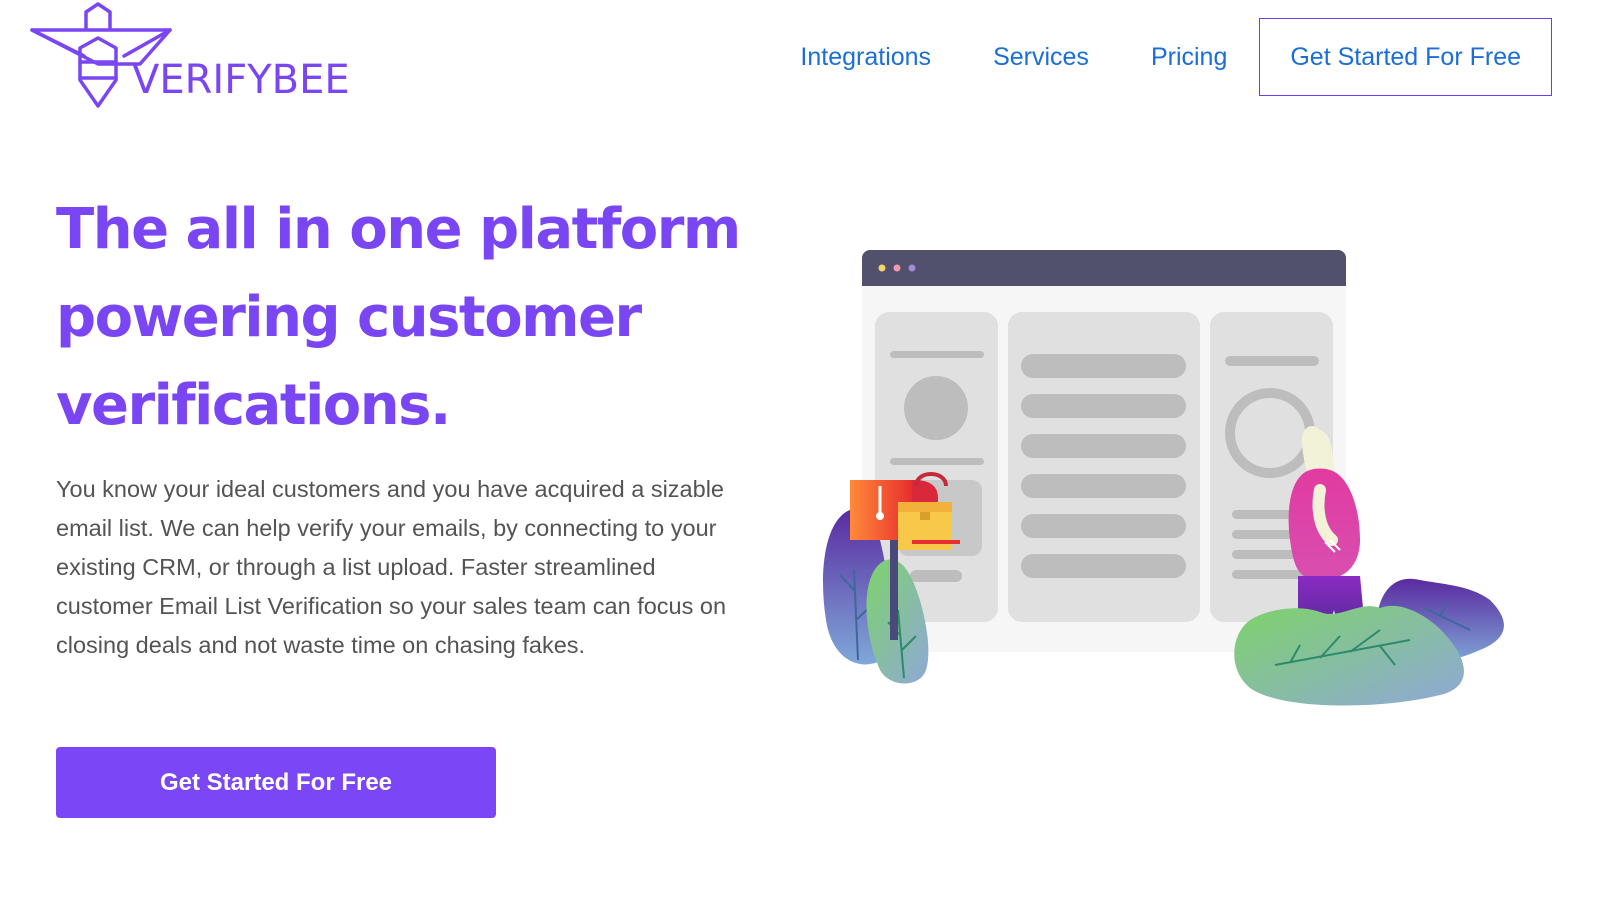 This screenshot has width=1600, height=924. Describe the element at coordinates (865, 57) in the screenshot. I see `nav-link-integrations: Integrations` at that location.